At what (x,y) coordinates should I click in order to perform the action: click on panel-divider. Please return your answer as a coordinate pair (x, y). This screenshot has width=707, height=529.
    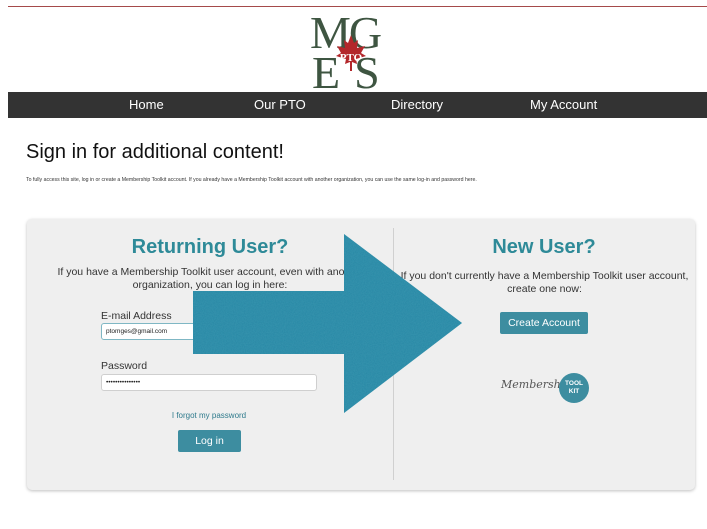
    Looking at the image, I should click on (393, 354).